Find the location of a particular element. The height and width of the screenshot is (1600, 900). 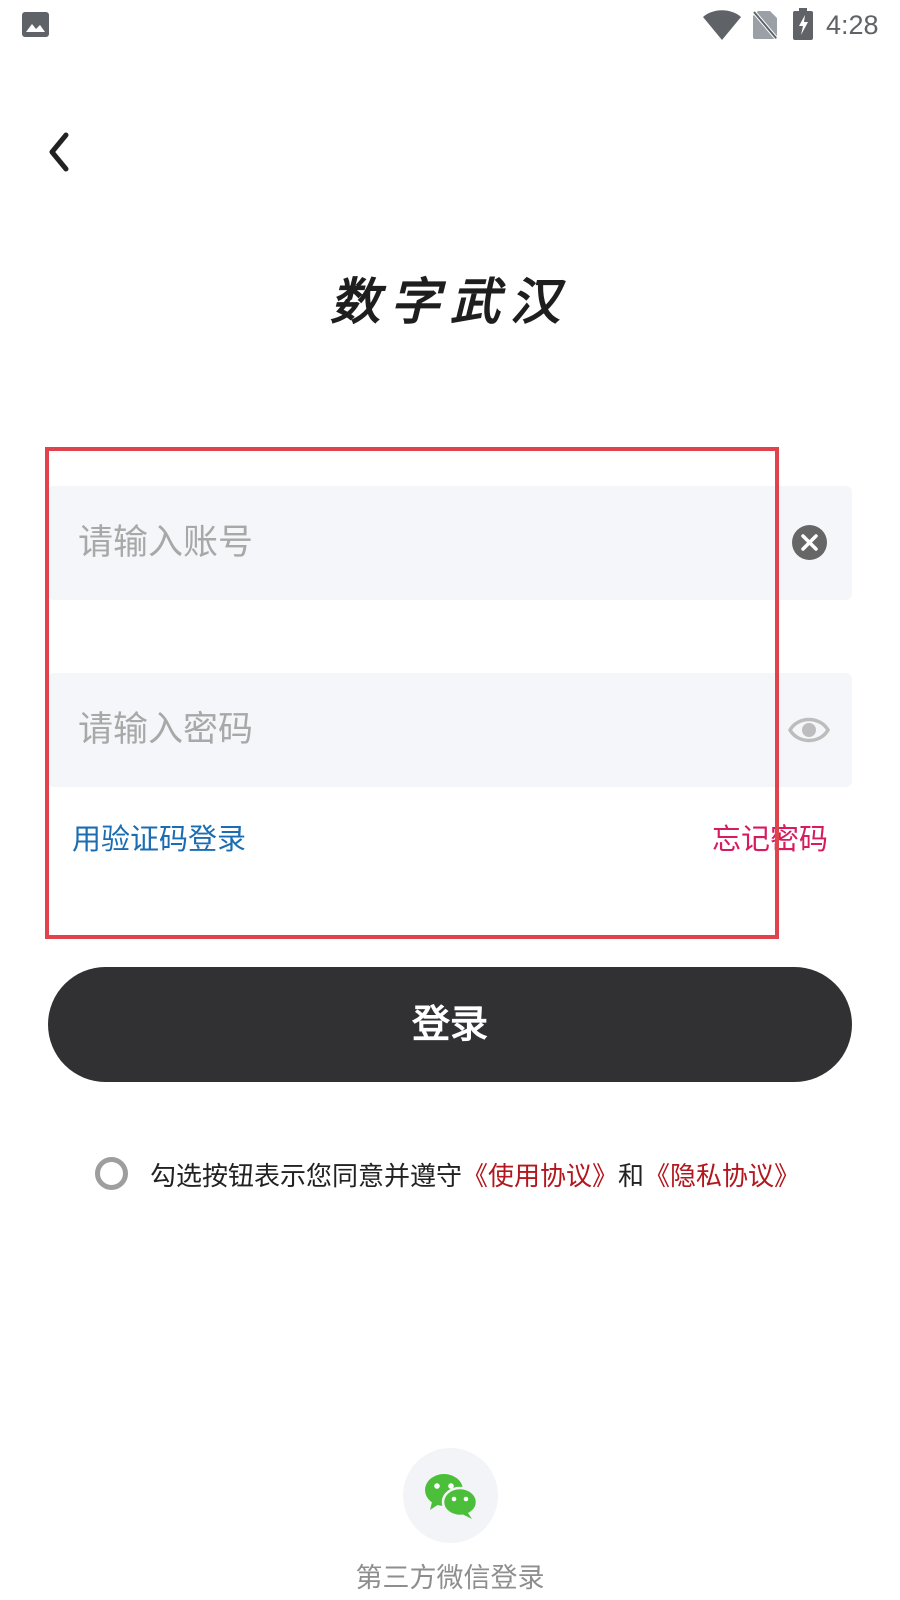

wechat-login-label: 第三方微信登录 is located at coordinates (450, 1578).